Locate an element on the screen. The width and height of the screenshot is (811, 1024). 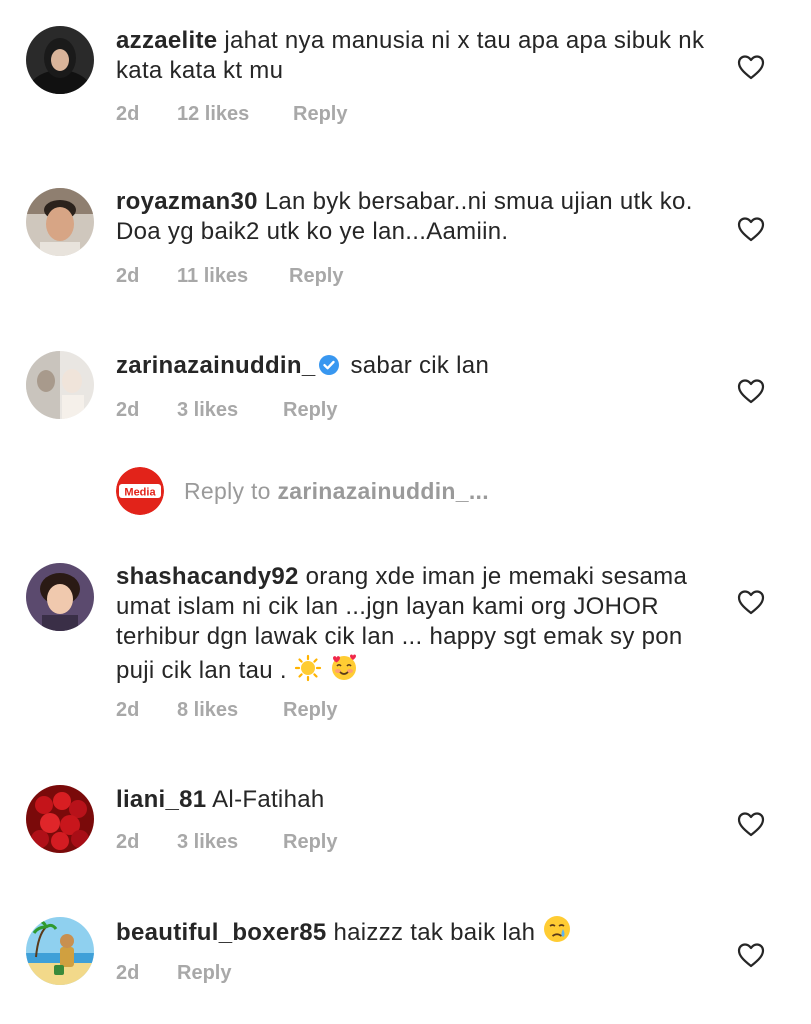
sun-emoji-icon is located at coordinates (308, 672).